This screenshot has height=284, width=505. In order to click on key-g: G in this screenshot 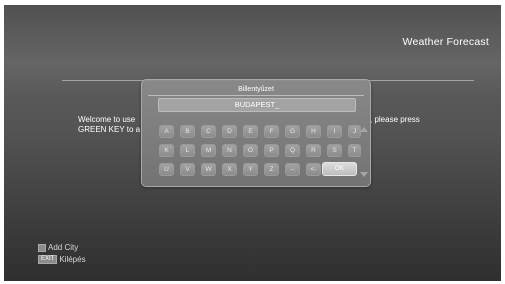, I will do `click(292, 131)`.